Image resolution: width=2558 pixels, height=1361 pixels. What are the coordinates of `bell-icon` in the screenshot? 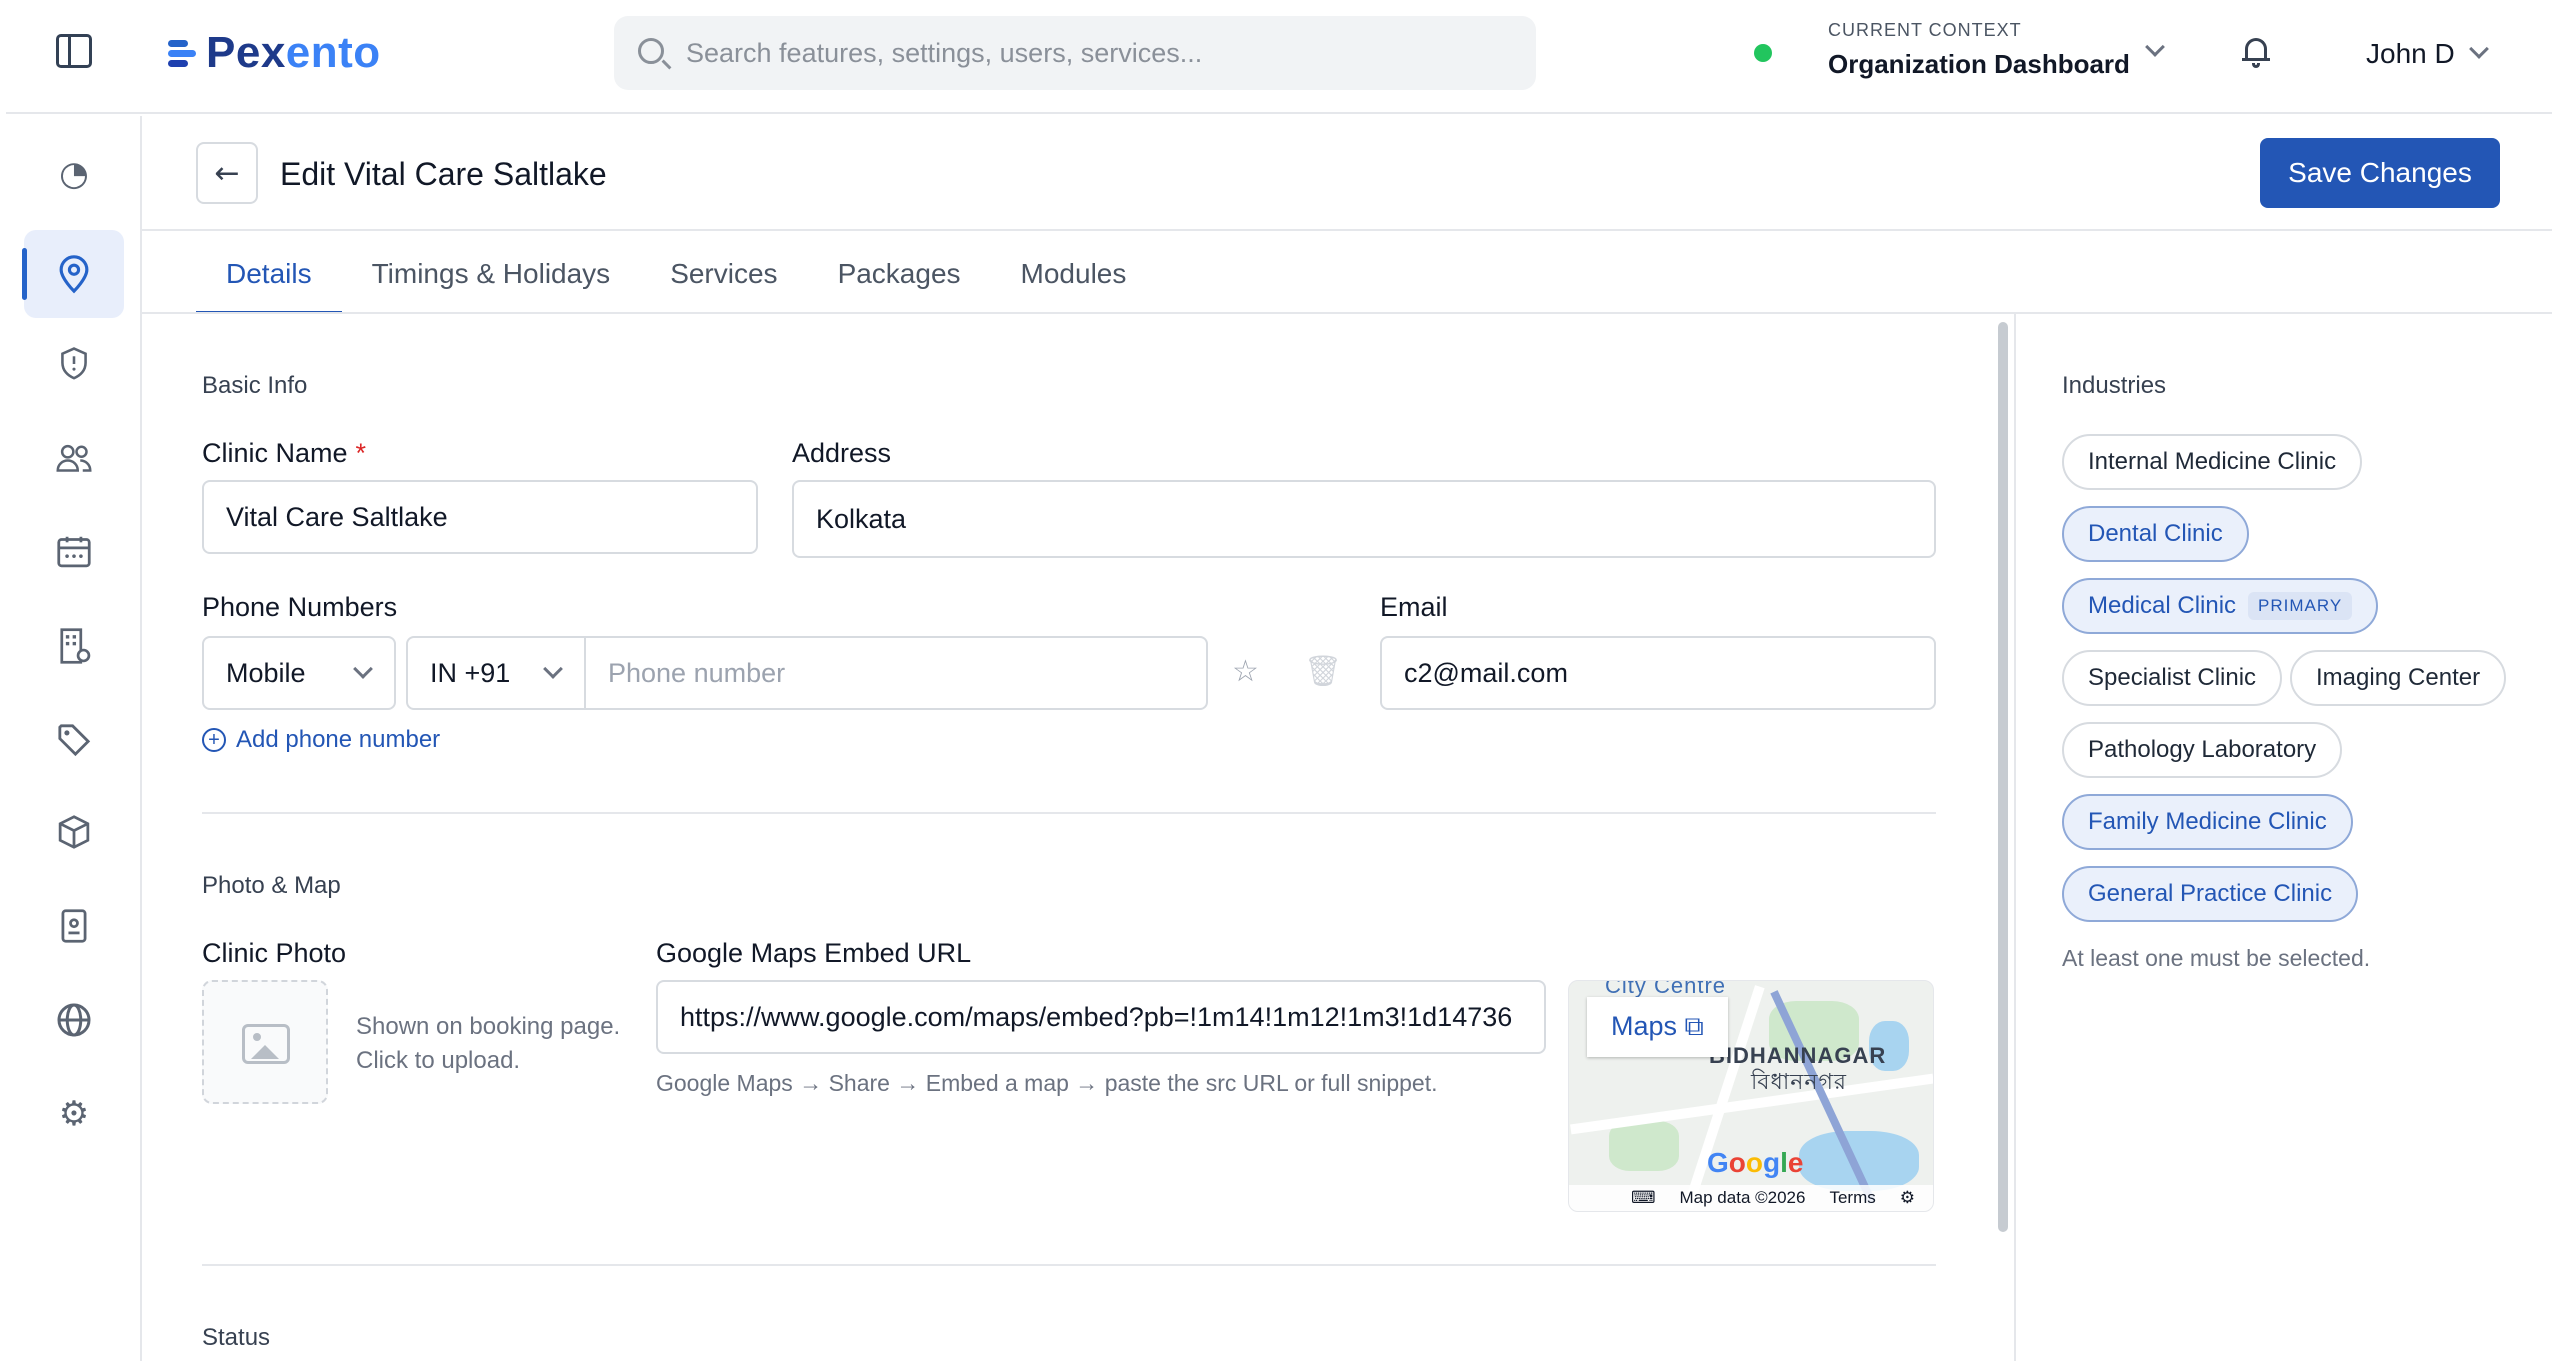 It's located at (2256, 53).